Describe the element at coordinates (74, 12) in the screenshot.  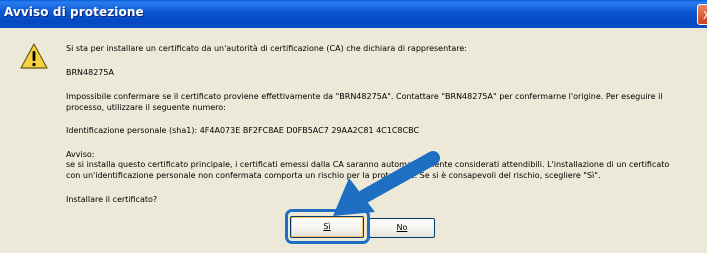
I see `dialog-title: Avviso di protezione` at that location.